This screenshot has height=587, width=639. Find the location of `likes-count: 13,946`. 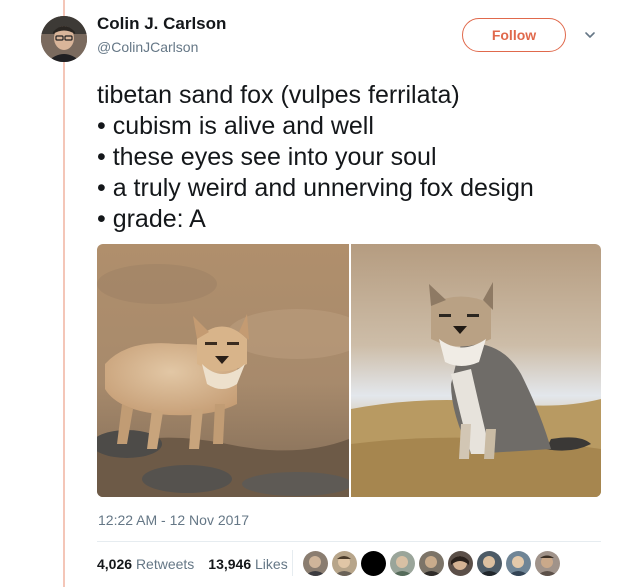

likes-count: 13,946 is located at coordinates (230, 564).